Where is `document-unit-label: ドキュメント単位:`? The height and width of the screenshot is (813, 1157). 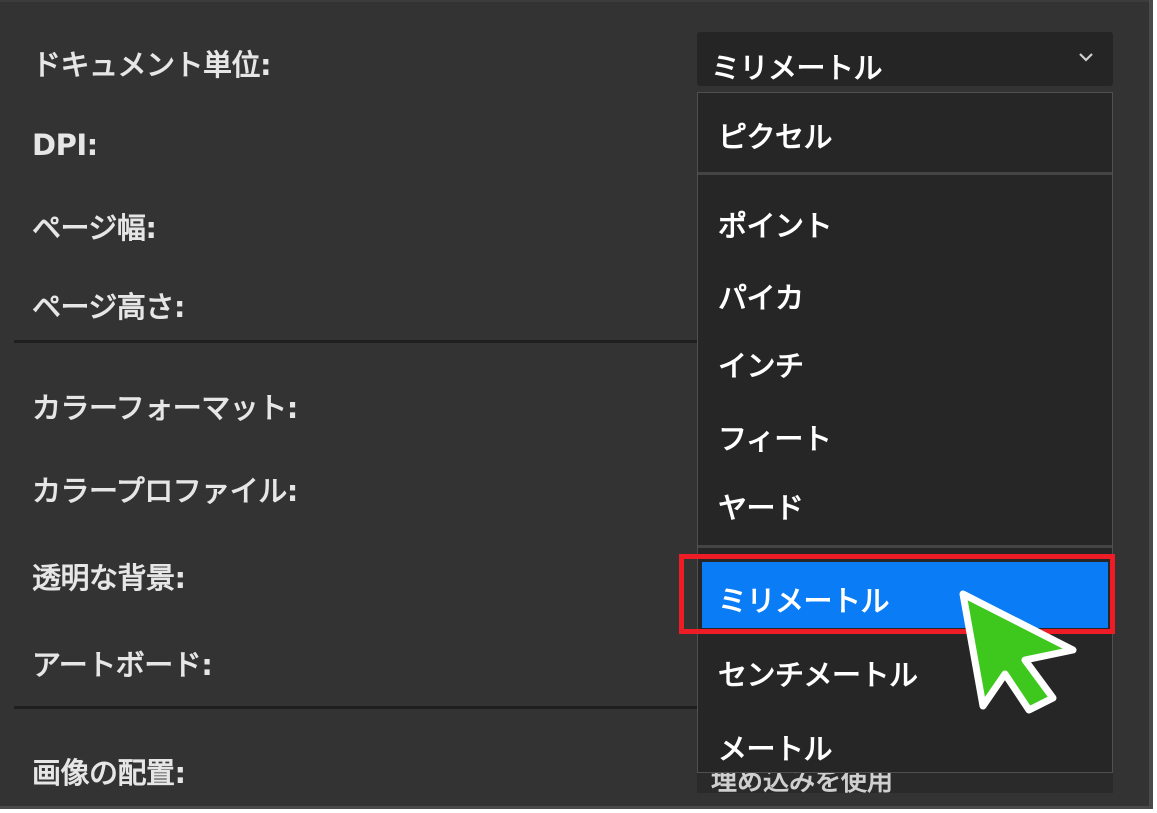 document-unit-label: ドキュメント単位: is located at coordinates (152, 65).